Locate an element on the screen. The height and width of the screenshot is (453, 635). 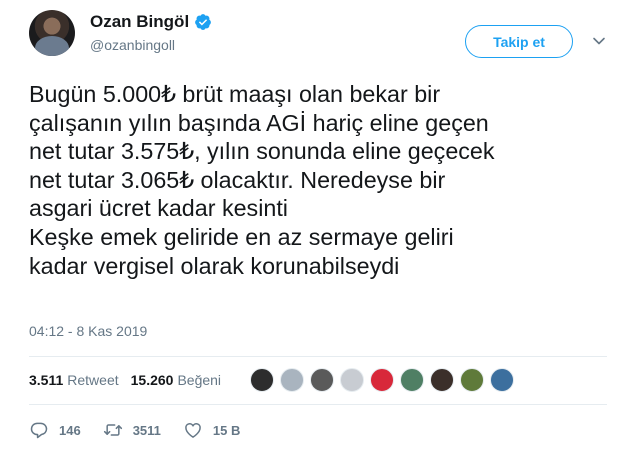
author-name-row: Ozan Bingöl is located at coordinates (151, 22).